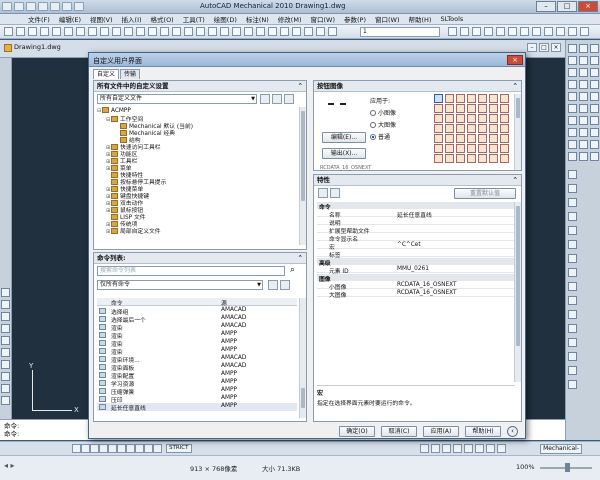 Image resolution: width=600 pixels, height=480 pixels. What do you see at coordinates (197, 391) in the screenshot?
I see `command-row: 压缩弹簧 AMPP` at bounding box center [197, 391].